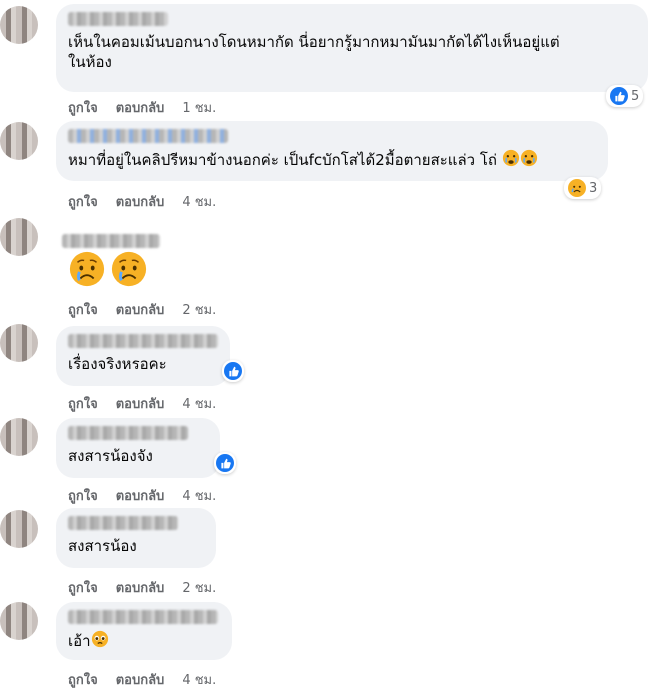 Image resolution: width=657 pixels, height=695 pixels. What do you see at coordinates (593, 188) in the screenshot?
I see `reaction-count: 3` at bounding box center [593, 188].